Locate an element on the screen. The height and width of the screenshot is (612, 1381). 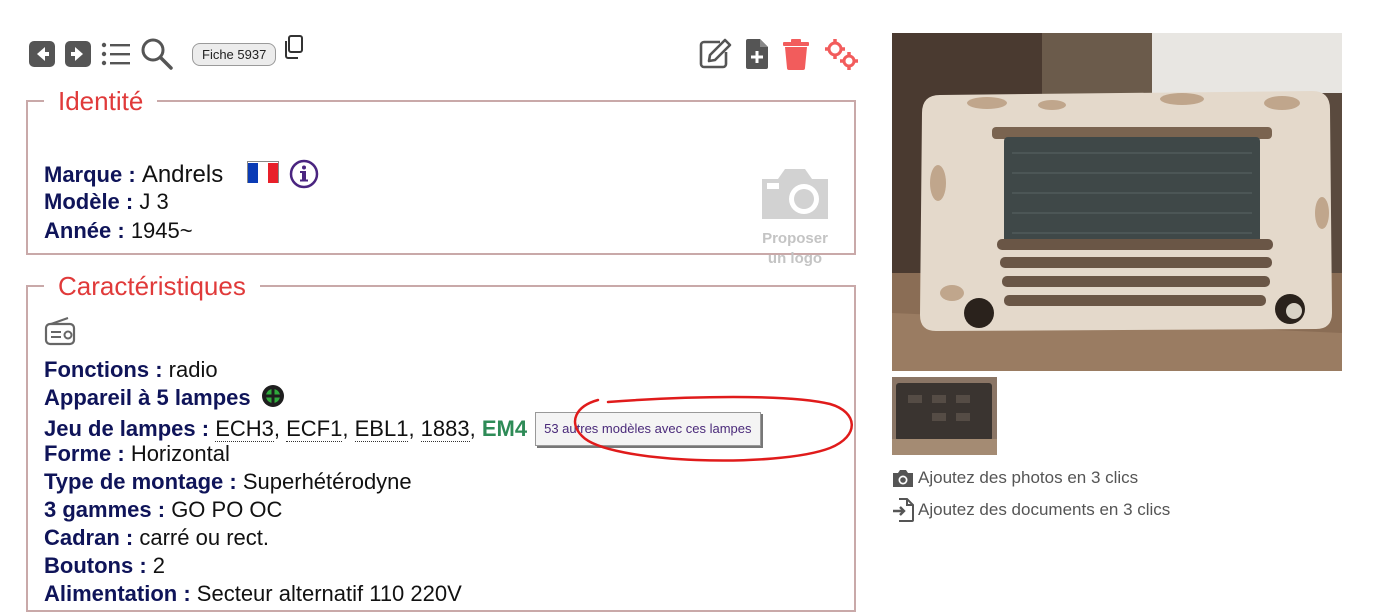
montage-row: Type de montage : Superhétérodyne is located at coordinates (228, 482).